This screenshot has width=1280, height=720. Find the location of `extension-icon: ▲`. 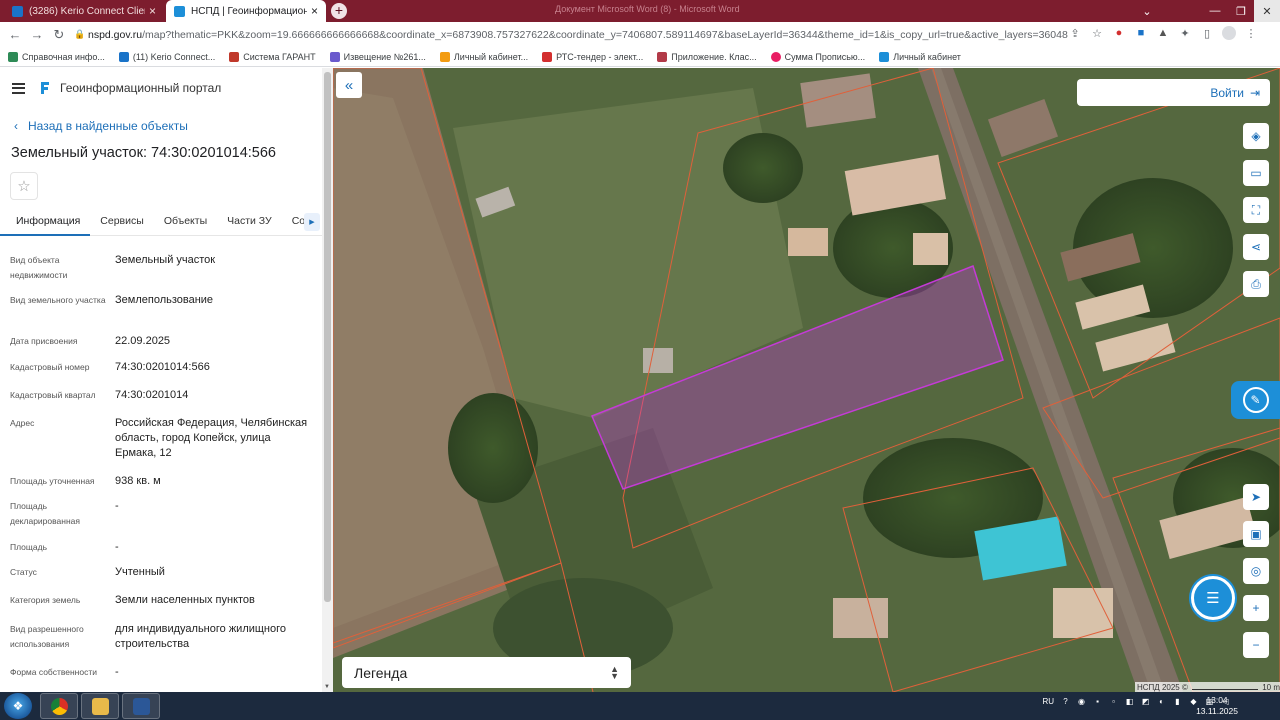

extension-icon: ▲ is located at coordinates (1163, 33).